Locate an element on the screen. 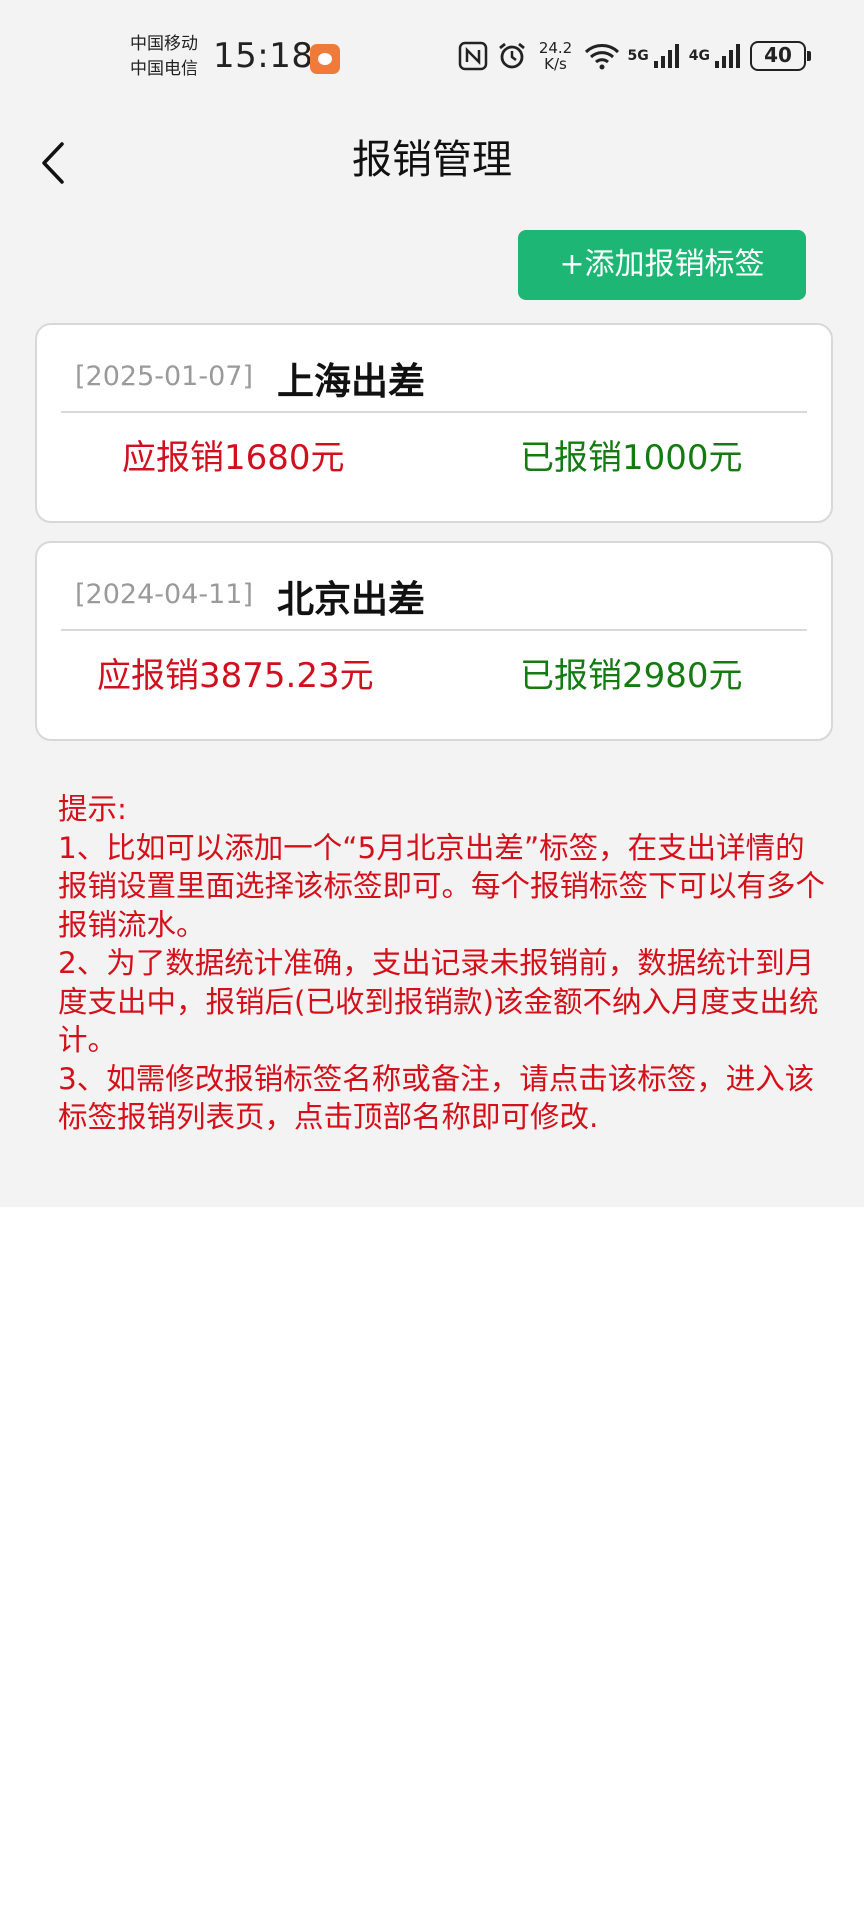  wifi-icon is located at coordinates (602, 56).